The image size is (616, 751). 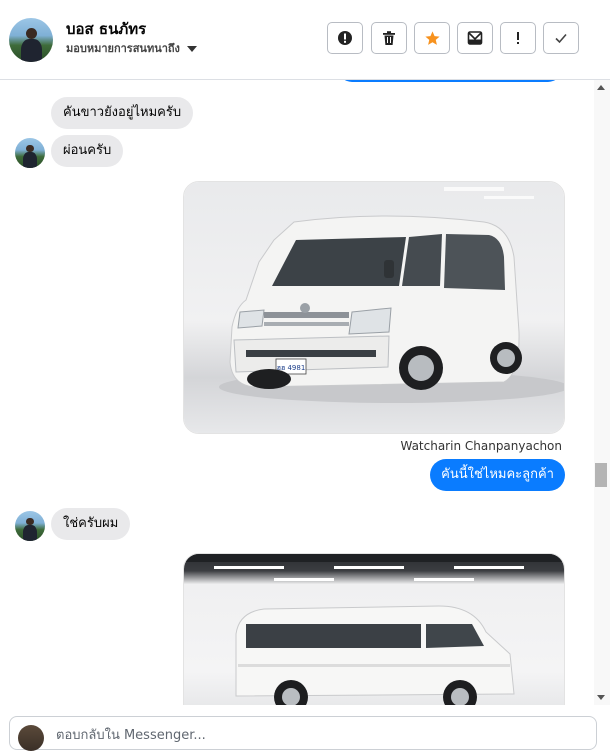 I want to click on contact-name: บอส ธนภัทร, so click(x=106, y=29).